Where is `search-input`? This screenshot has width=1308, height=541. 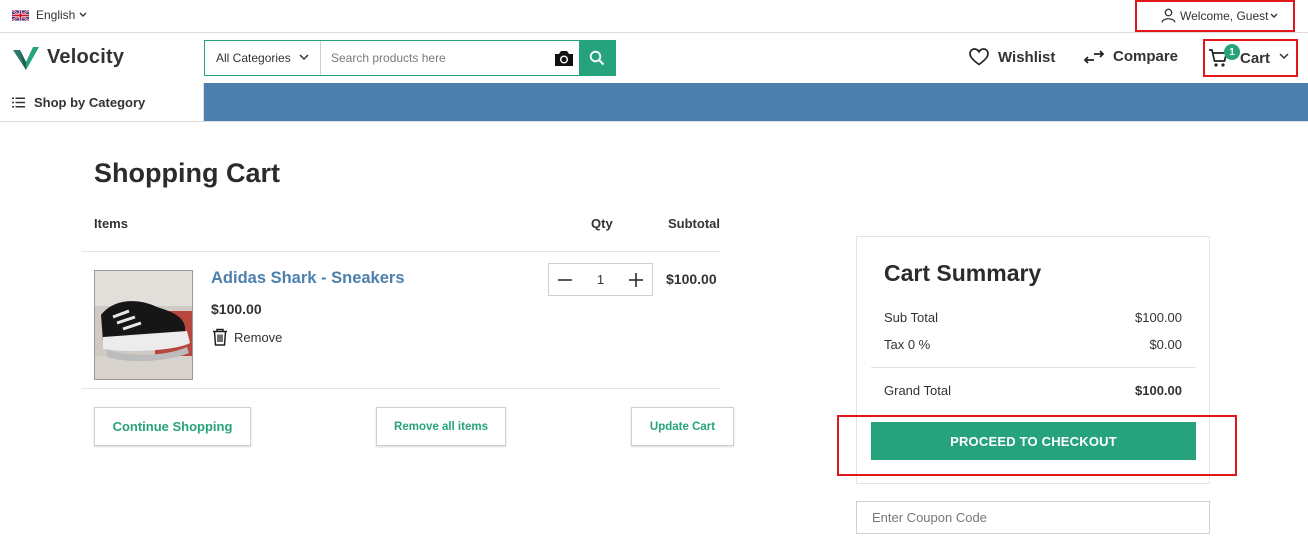 search-input is located at coordinates (435, 58).